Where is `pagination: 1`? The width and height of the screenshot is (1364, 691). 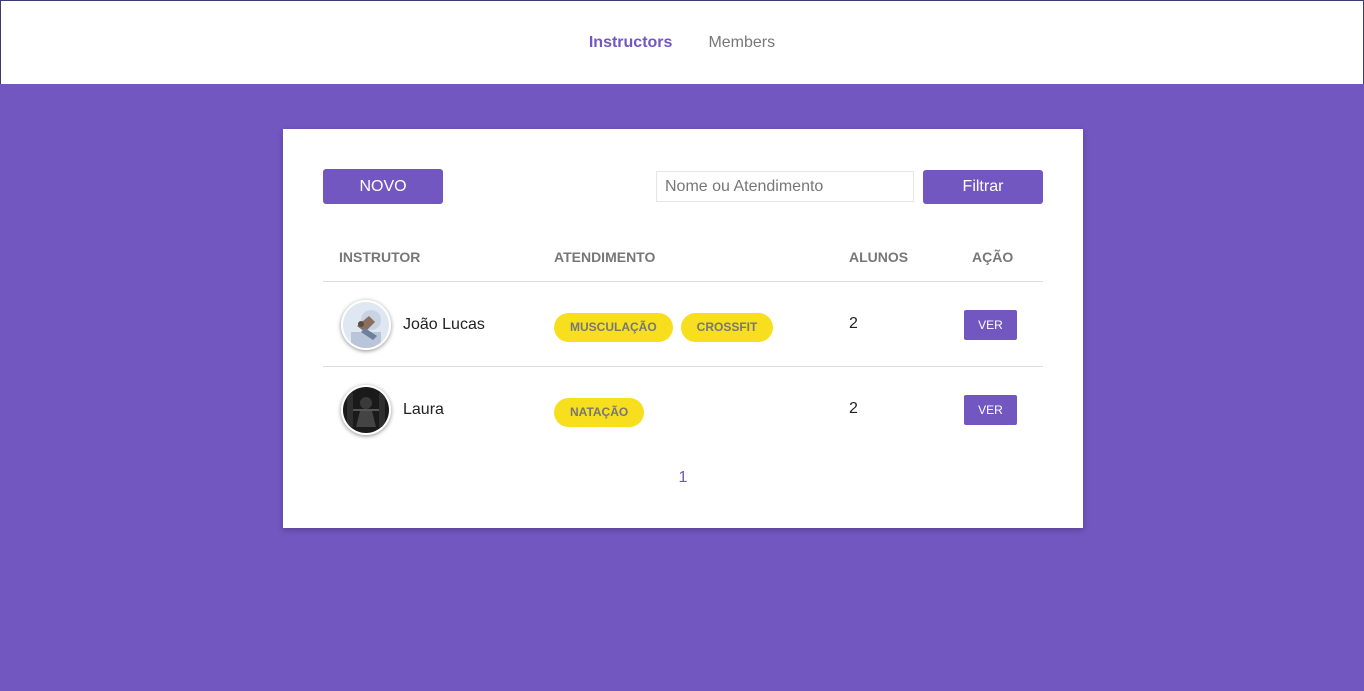 pagination: 1 is located at coordinates (683, 478).